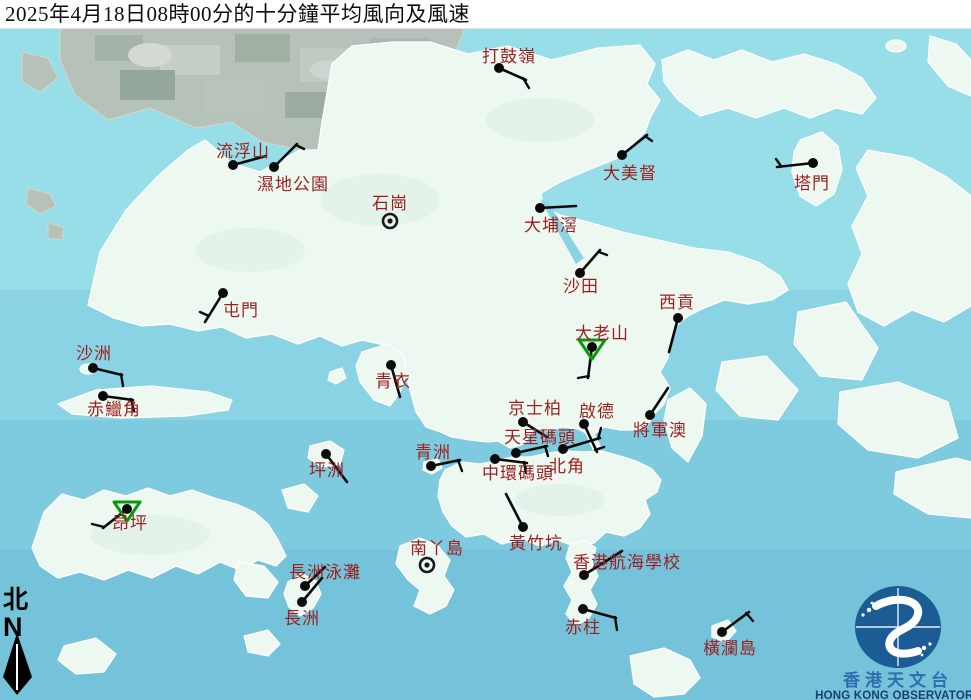 This screenshot has width=971, height=700. Describe the element at coordinates (243, 152) in the screenshot. I see `station-label: 流浮山` at that location.